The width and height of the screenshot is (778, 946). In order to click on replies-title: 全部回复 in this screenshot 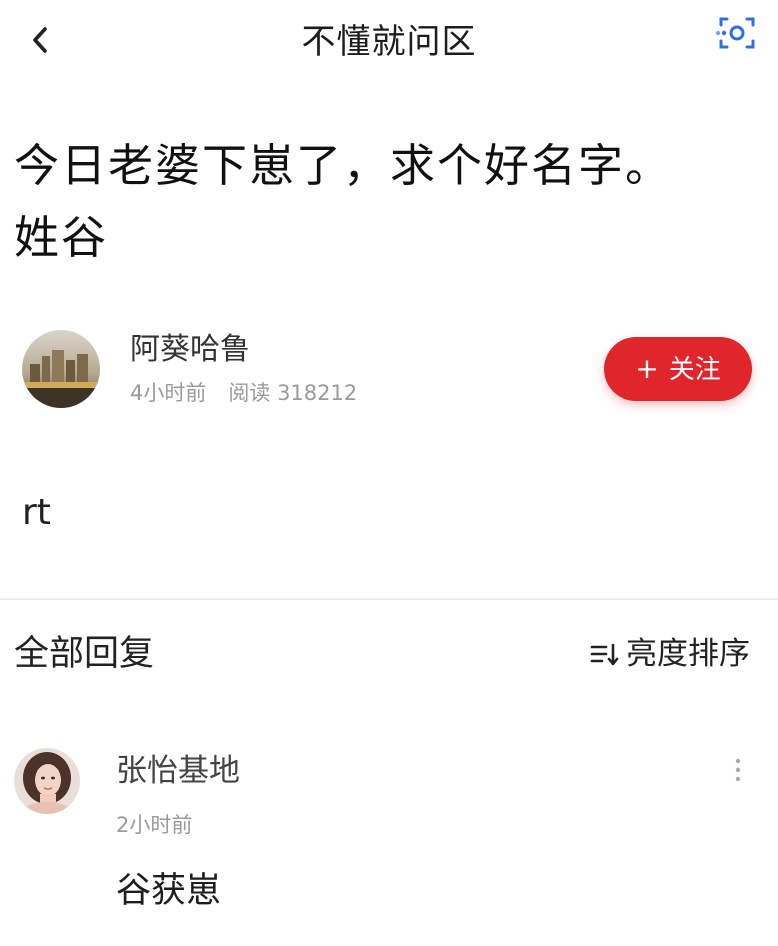, I will do `click(84, 654)`.